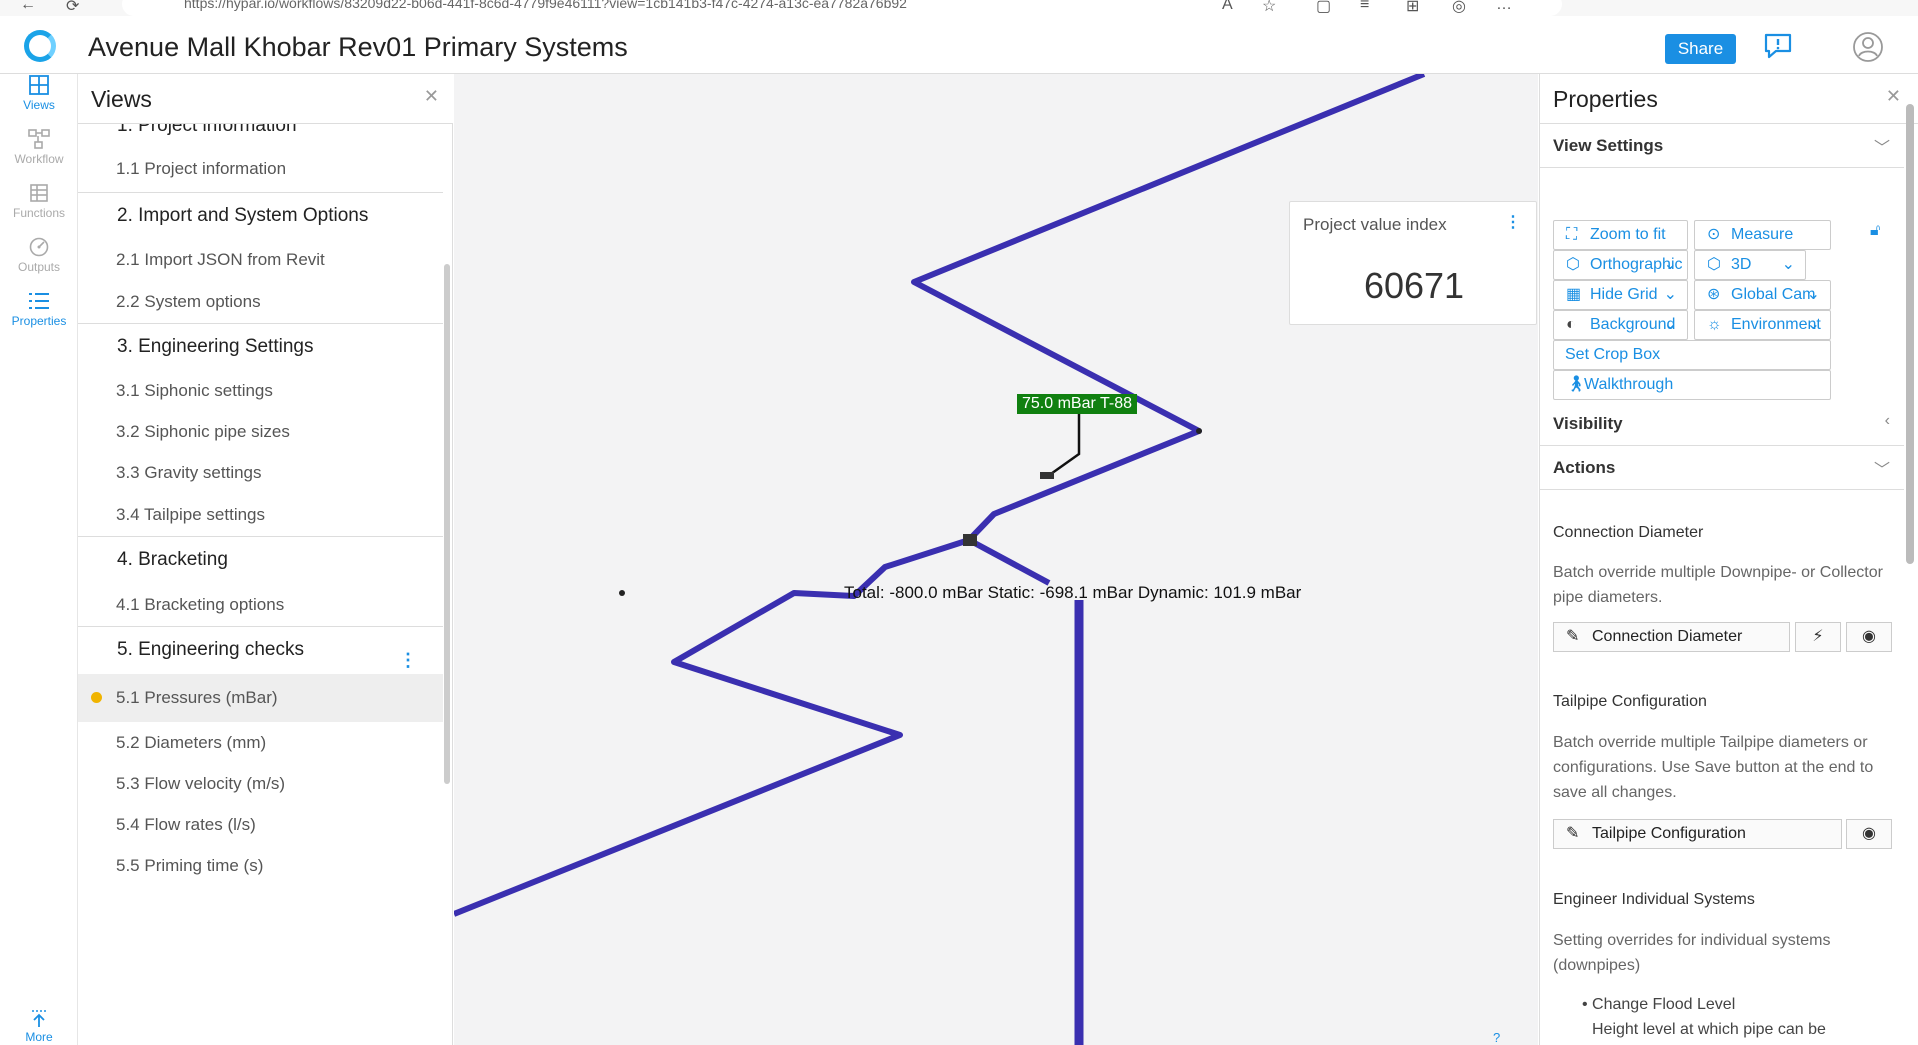 The image size is (1918, 1045). I want to click on environment-icon: ☼, so click(1714, 324).